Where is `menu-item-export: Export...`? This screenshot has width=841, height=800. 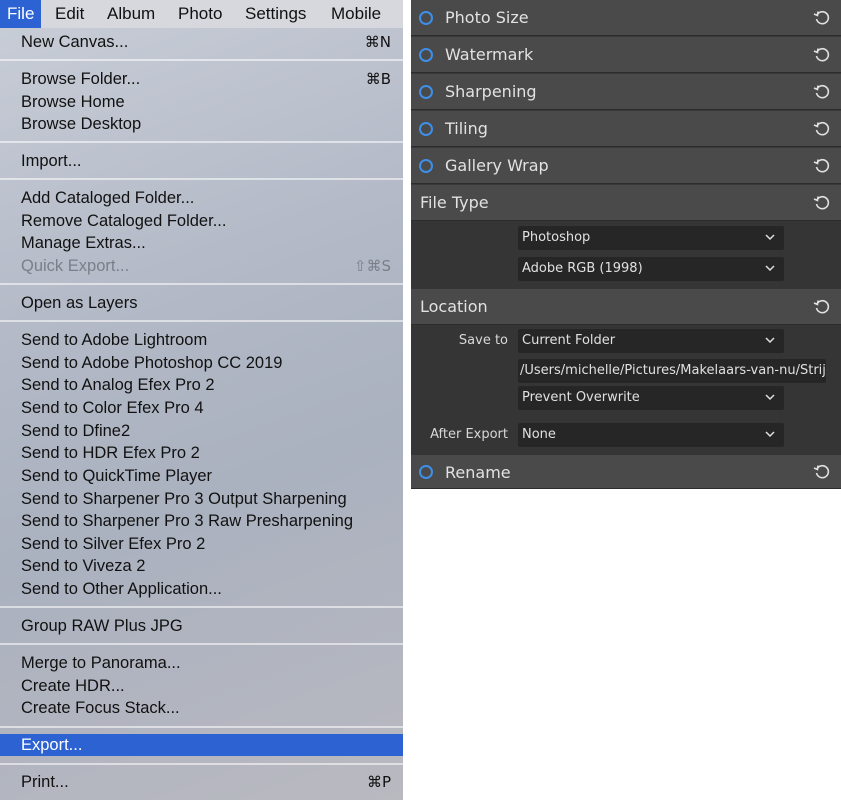
menu-item-export: Export... is located at coordinates (201, 745).